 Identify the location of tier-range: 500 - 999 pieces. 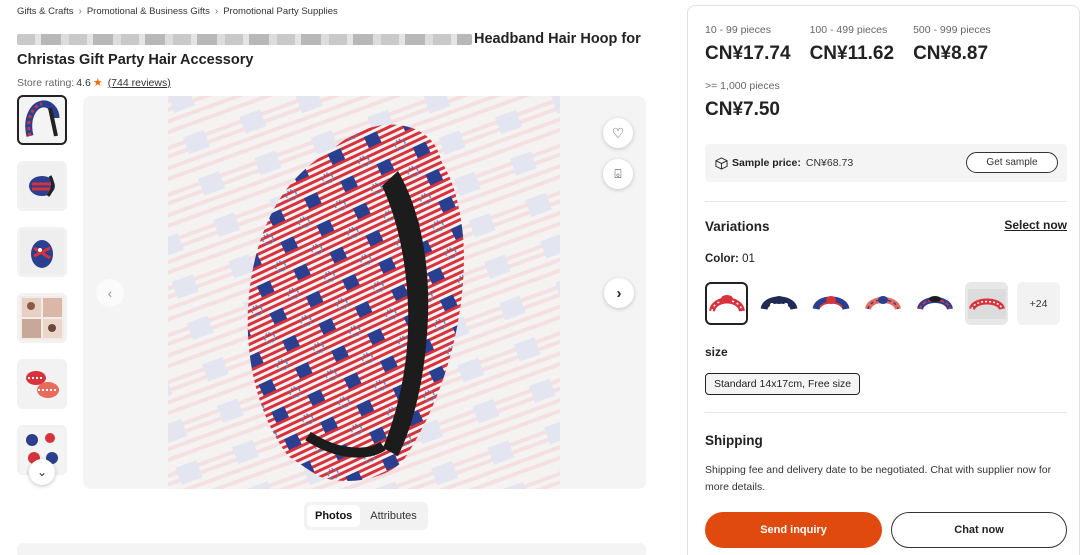
(952, 30).